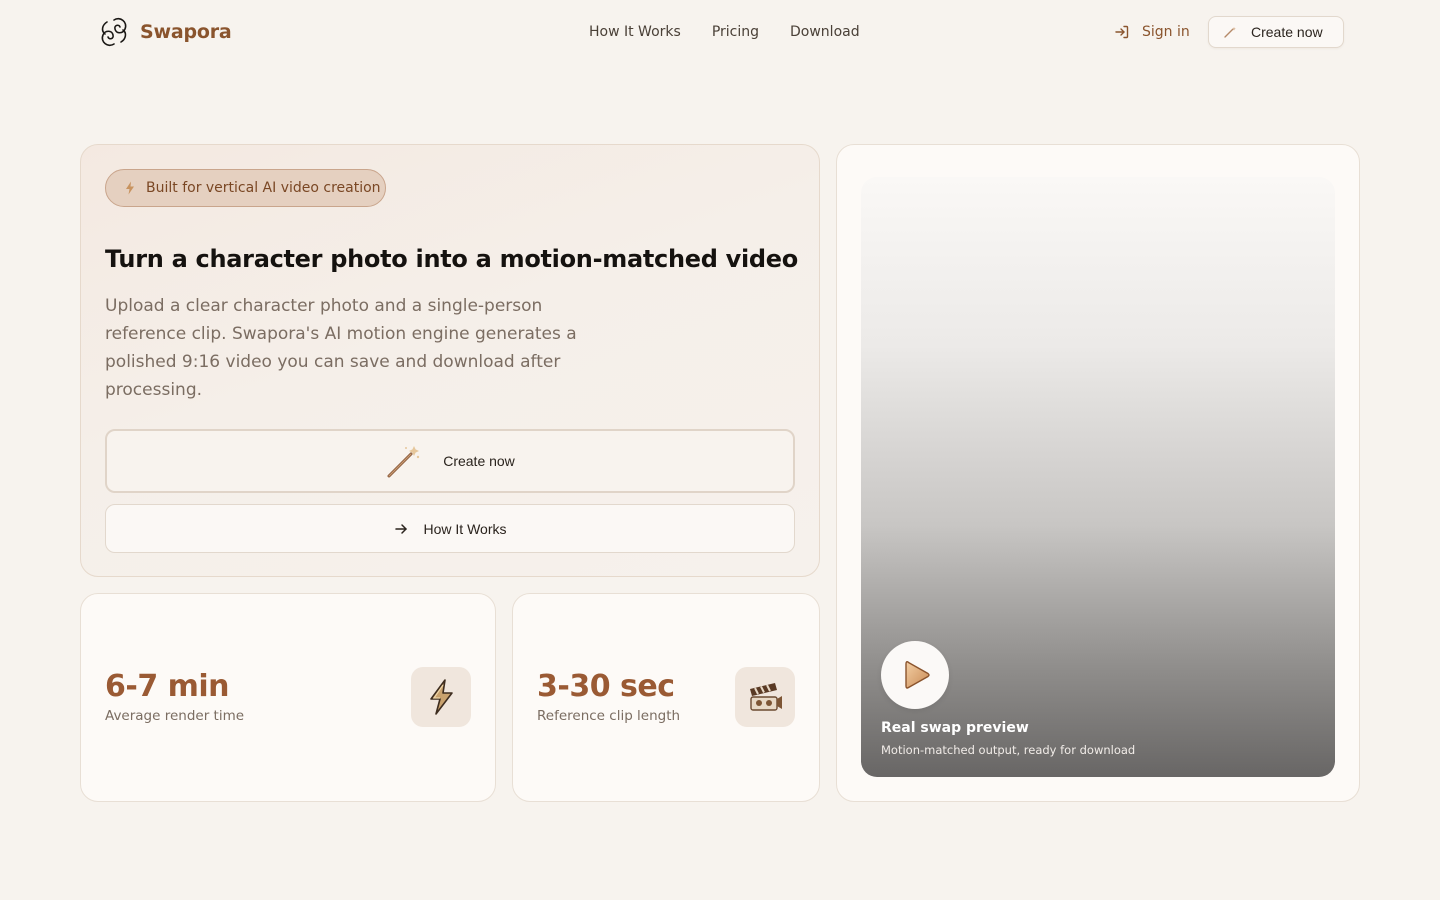  I want to click on brand-link: Swapora, so click(165, 32).